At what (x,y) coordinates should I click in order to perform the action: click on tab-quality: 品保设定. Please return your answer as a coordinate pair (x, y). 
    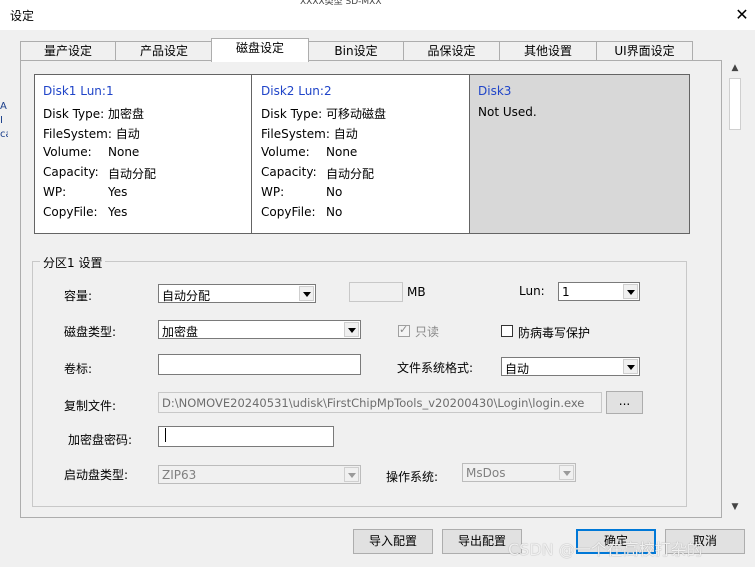
    Looking at the image, I should click on (451, 51).